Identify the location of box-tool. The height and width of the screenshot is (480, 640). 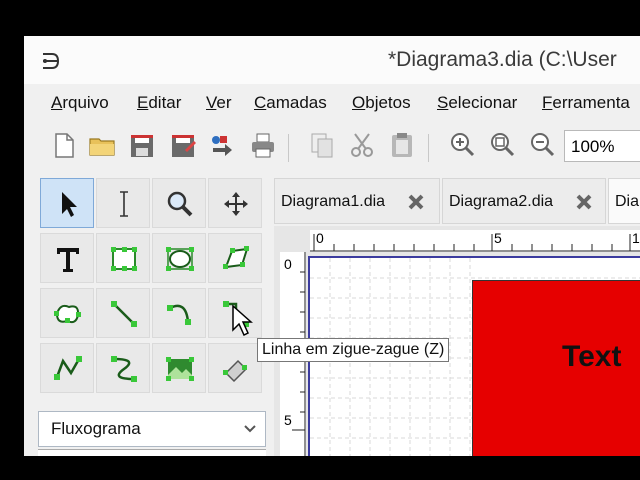
(123, 258).